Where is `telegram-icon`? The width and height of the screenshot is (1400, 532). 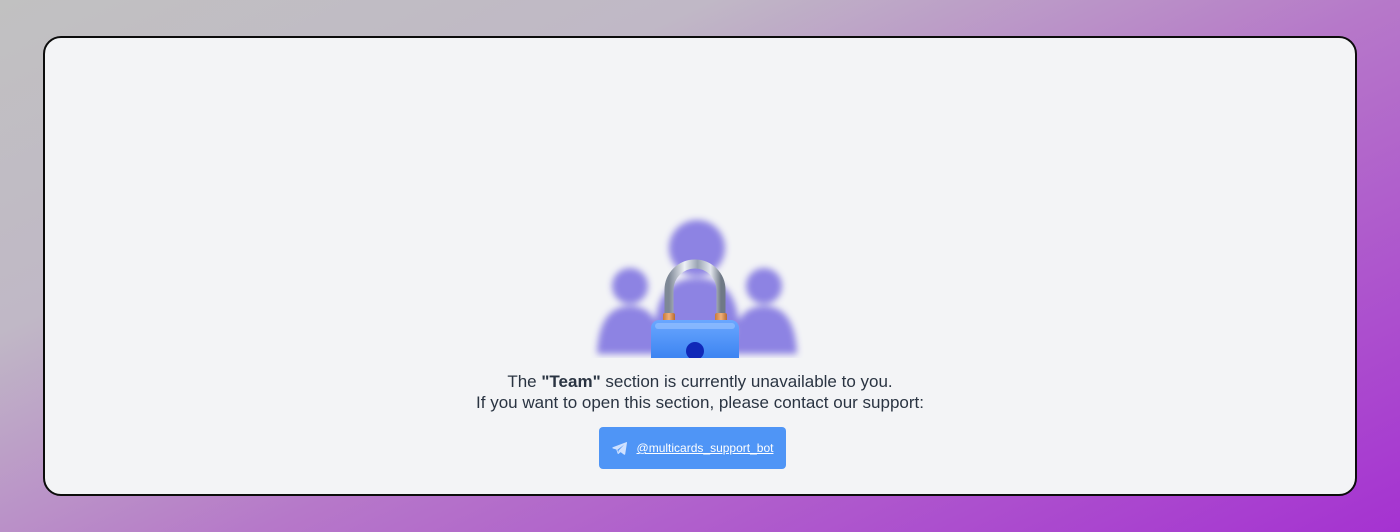 telegram-icon is located at coordinates (619, 448).